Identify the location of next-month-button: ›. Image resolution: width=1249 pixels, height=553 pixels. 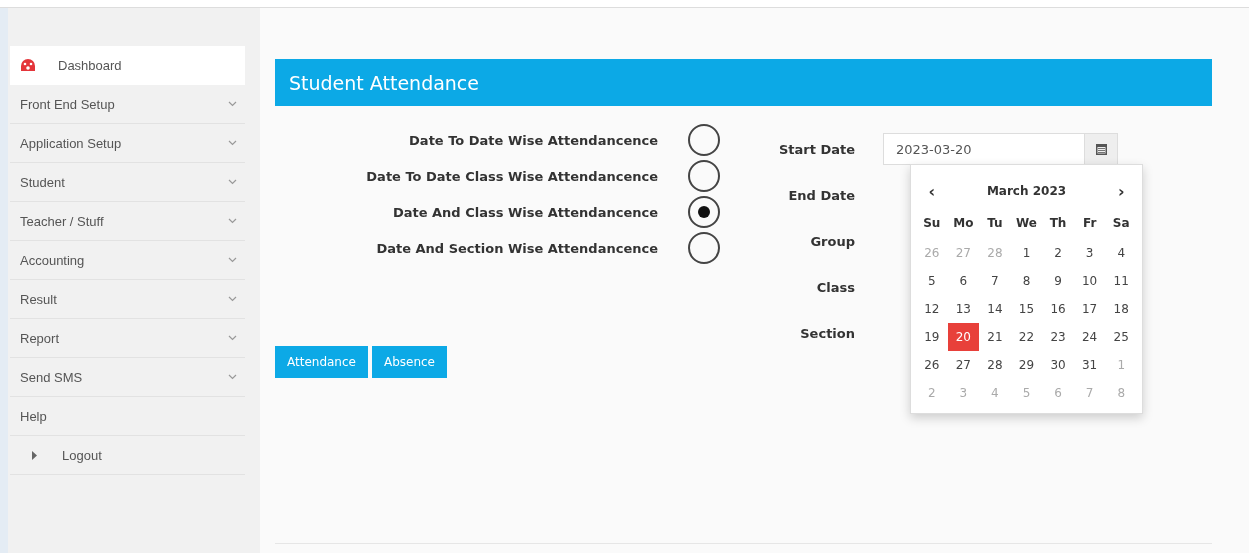
(1121, 191).